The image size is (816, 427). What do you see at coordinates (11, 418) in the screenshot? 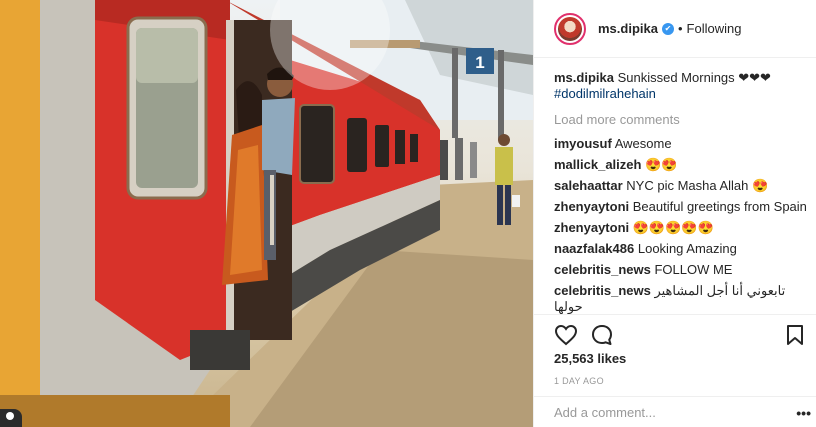
I see `tagged-user-icon` at bounding box center [11, 418].